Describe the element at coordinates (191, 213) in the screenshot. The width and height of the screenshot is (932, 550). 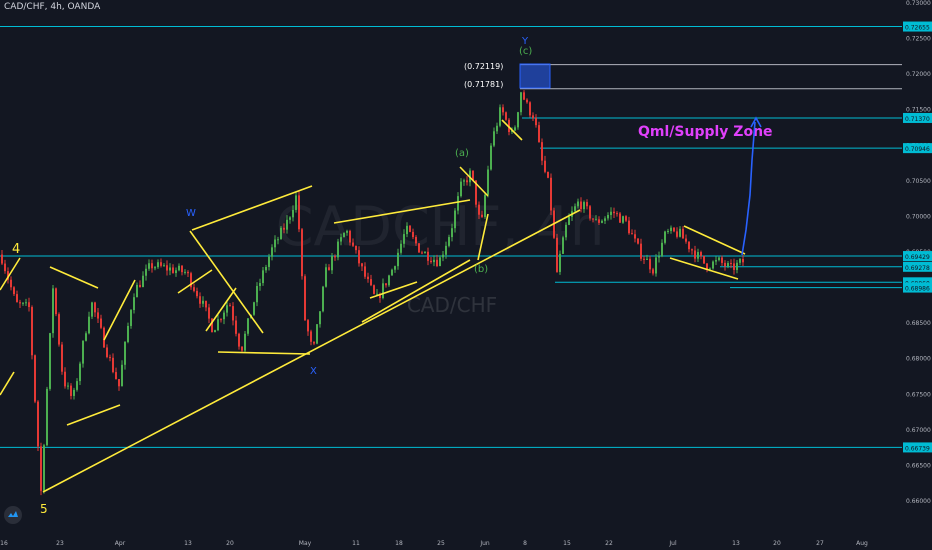
I see `wave-w-label: W` at that location.